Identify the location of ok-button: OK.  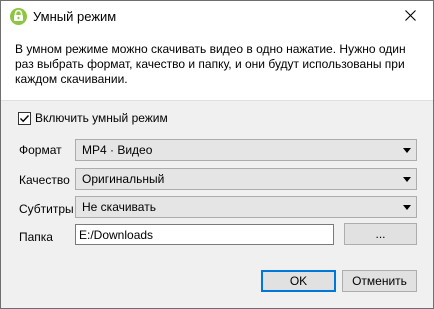
(298, 281).